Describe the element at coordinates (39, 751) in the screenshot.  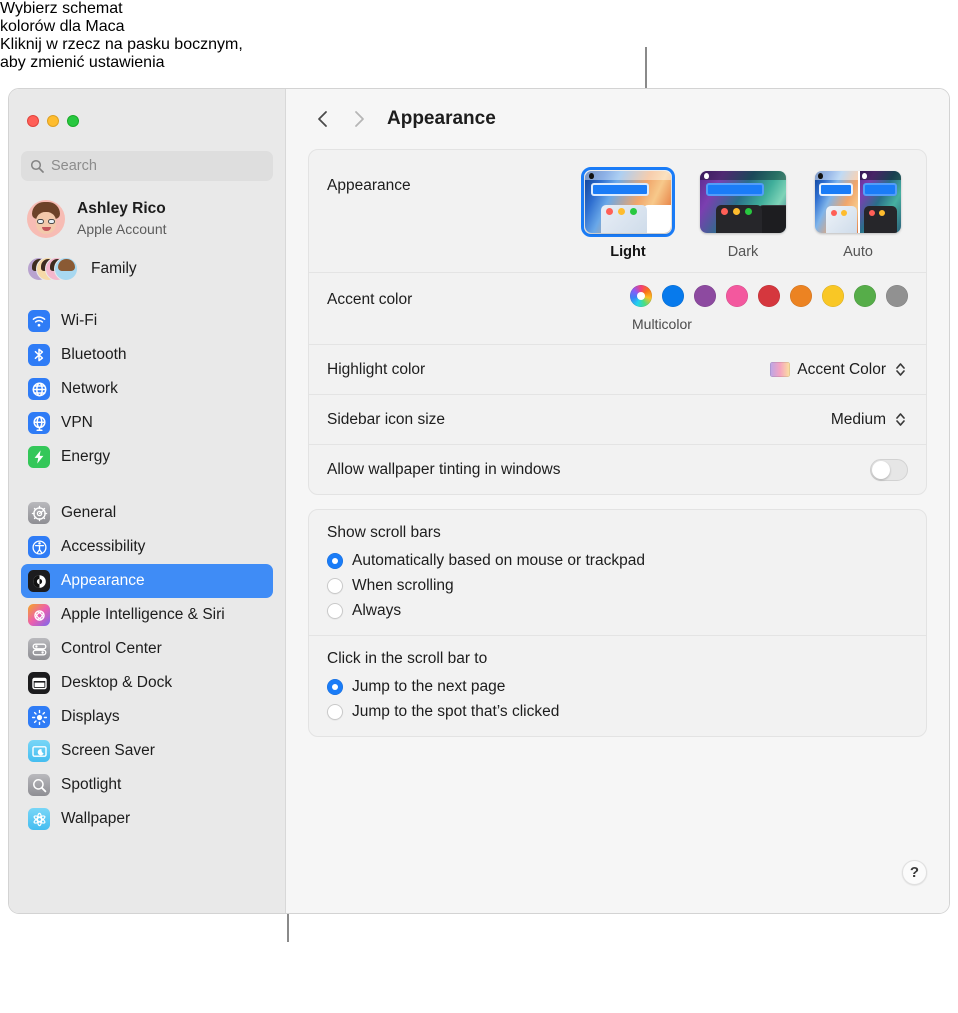
I see `screen-saver-icon` at that location.